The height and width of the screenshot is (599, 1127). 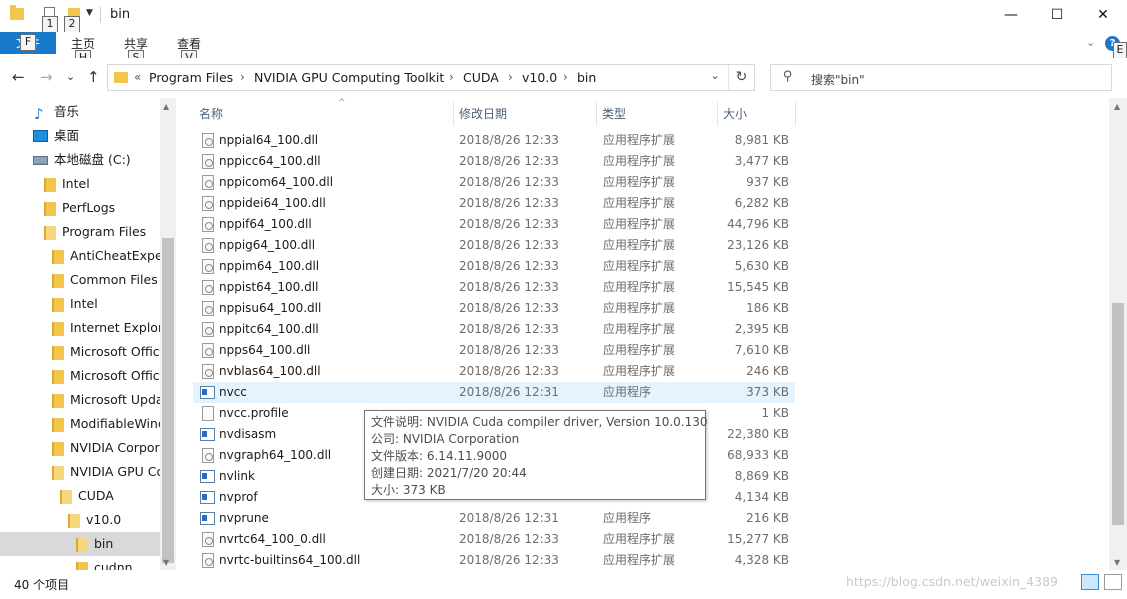 What do you see at coordinates (795, 114) in the screenshot?
I see `column-divider` at bounding box center [795, 114].